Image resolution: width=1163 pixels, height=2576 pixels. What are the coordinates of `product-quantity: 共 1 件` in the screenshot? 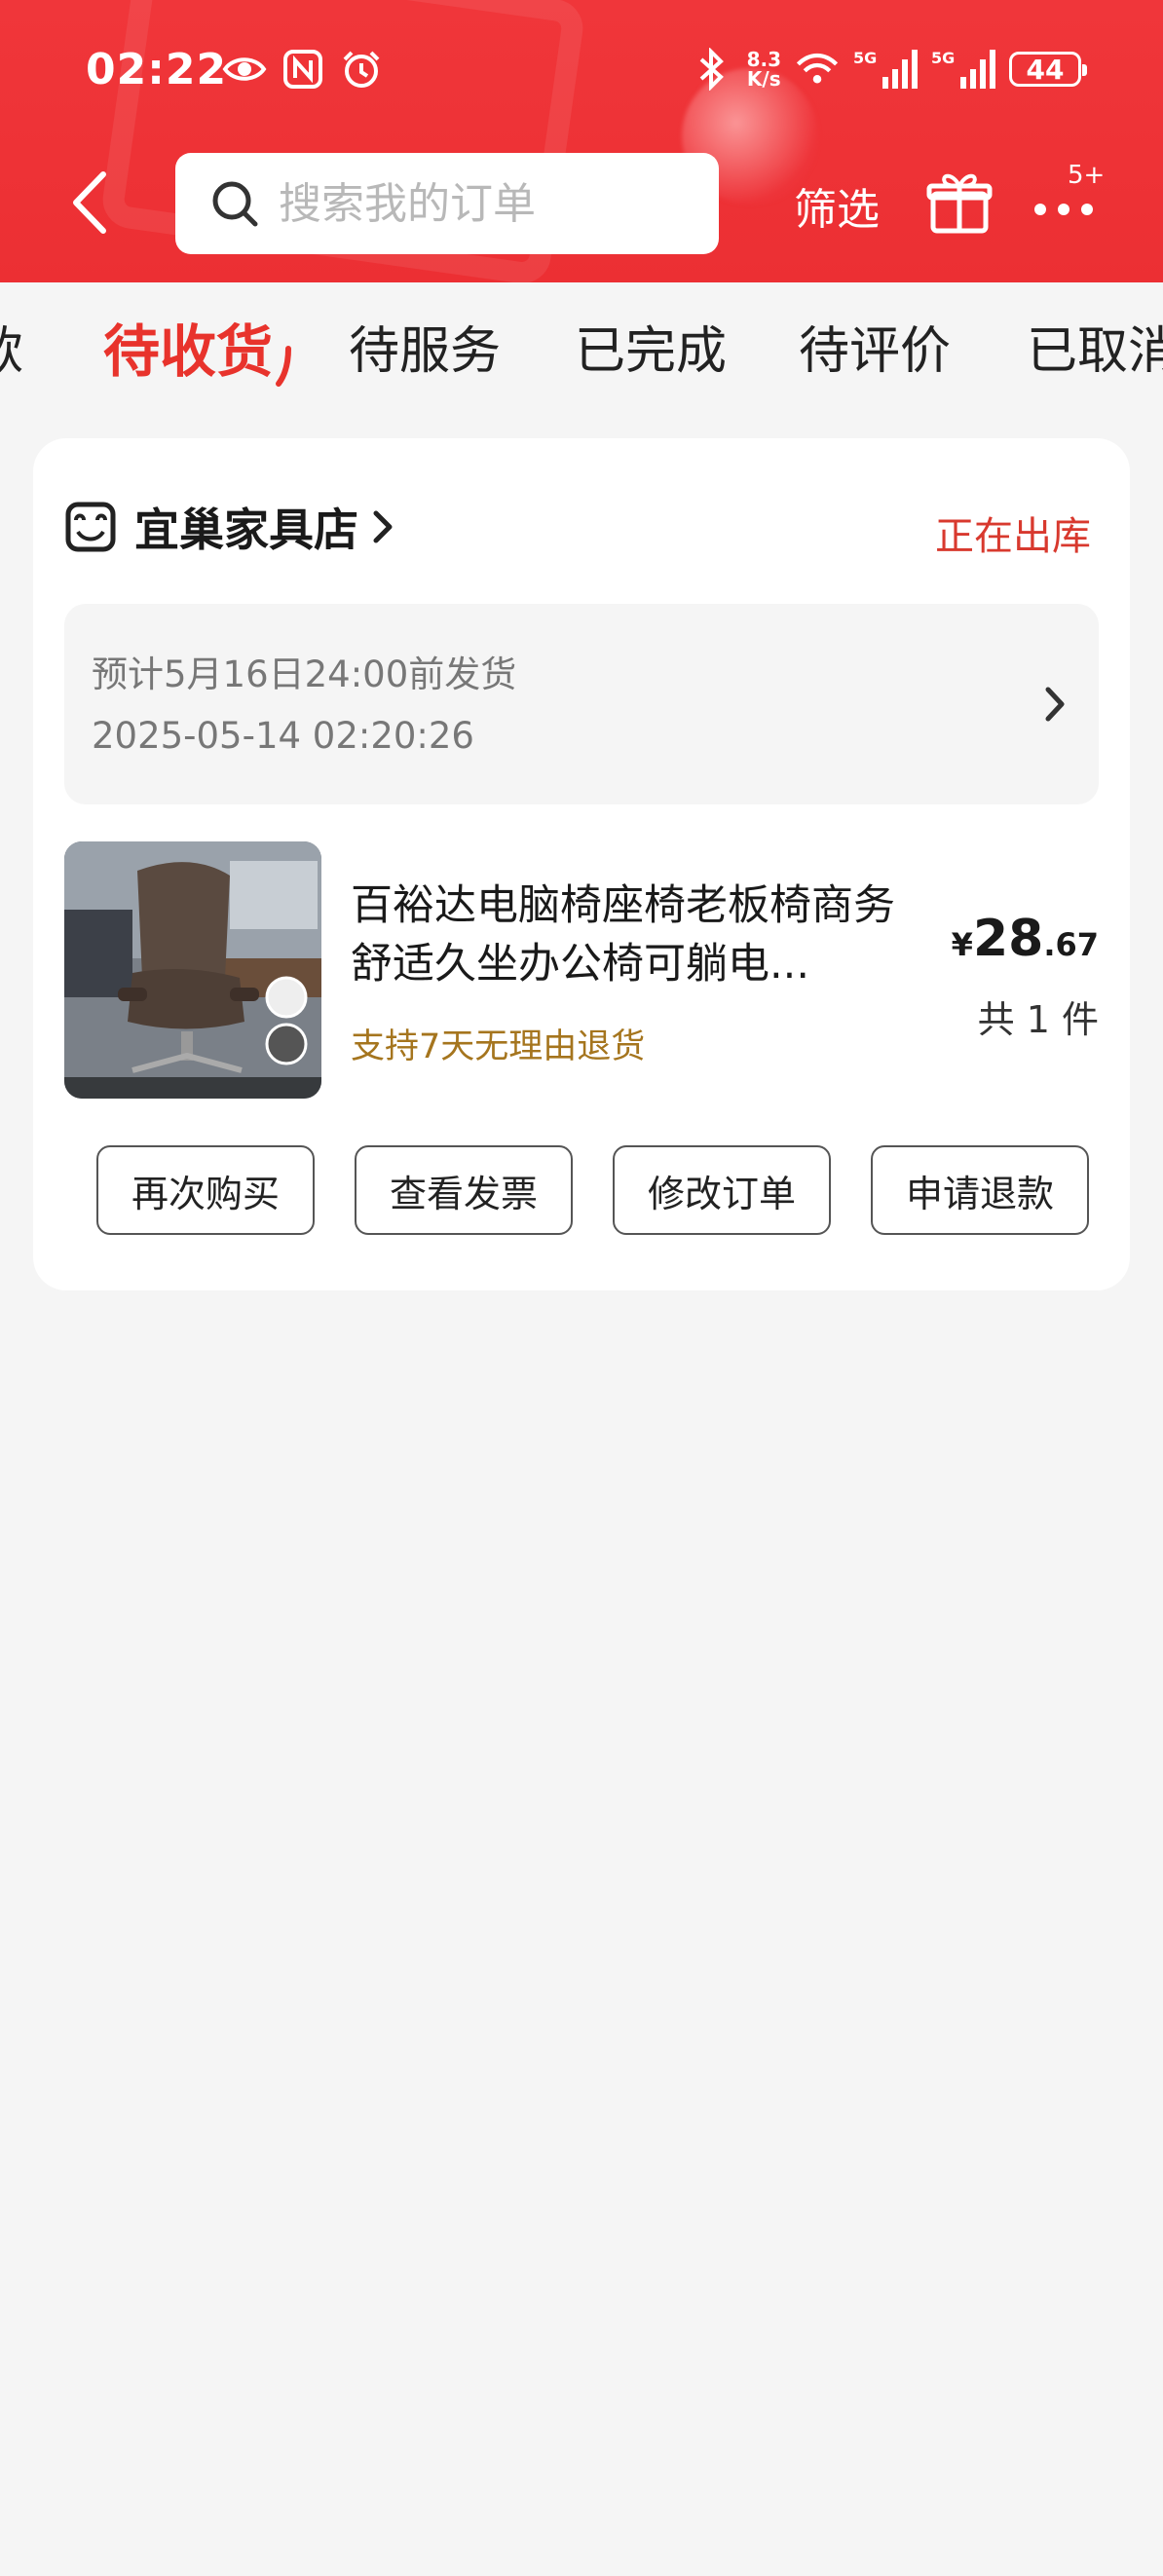 It's located at (1038, 1019).